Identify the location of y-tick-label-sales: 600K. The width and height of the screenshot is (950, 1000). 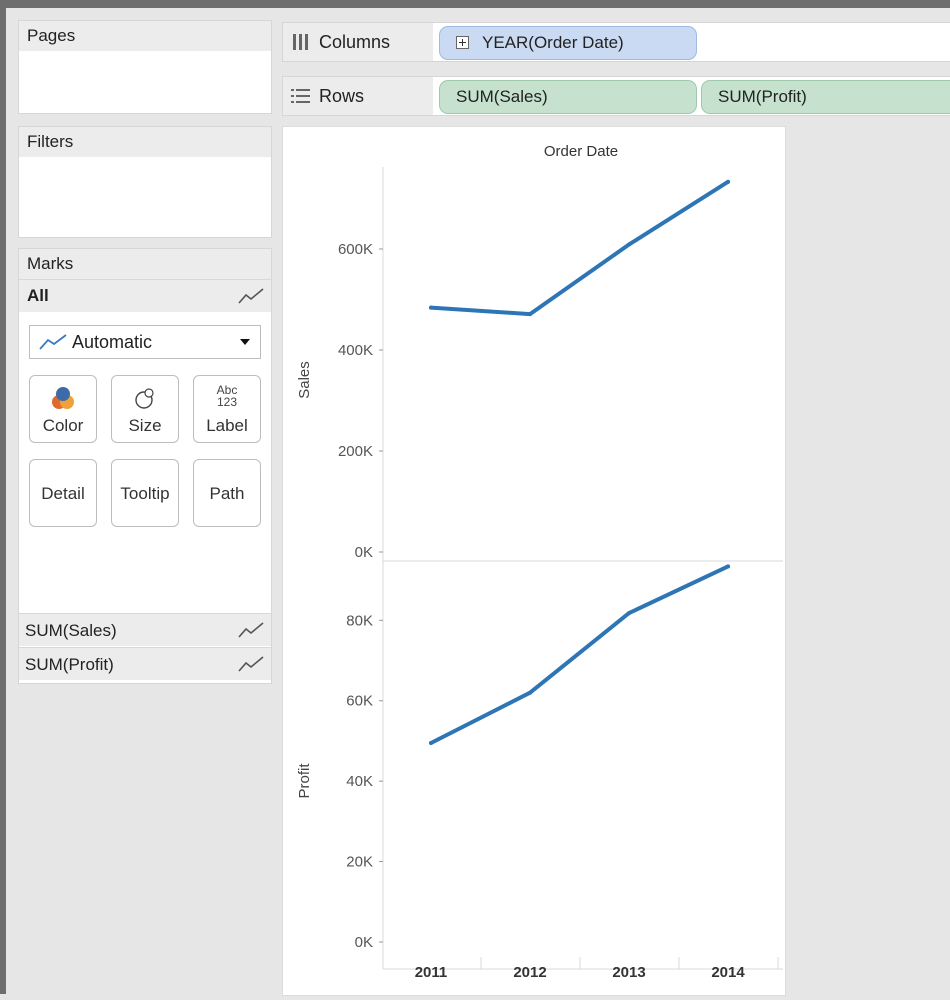
(355, 249).